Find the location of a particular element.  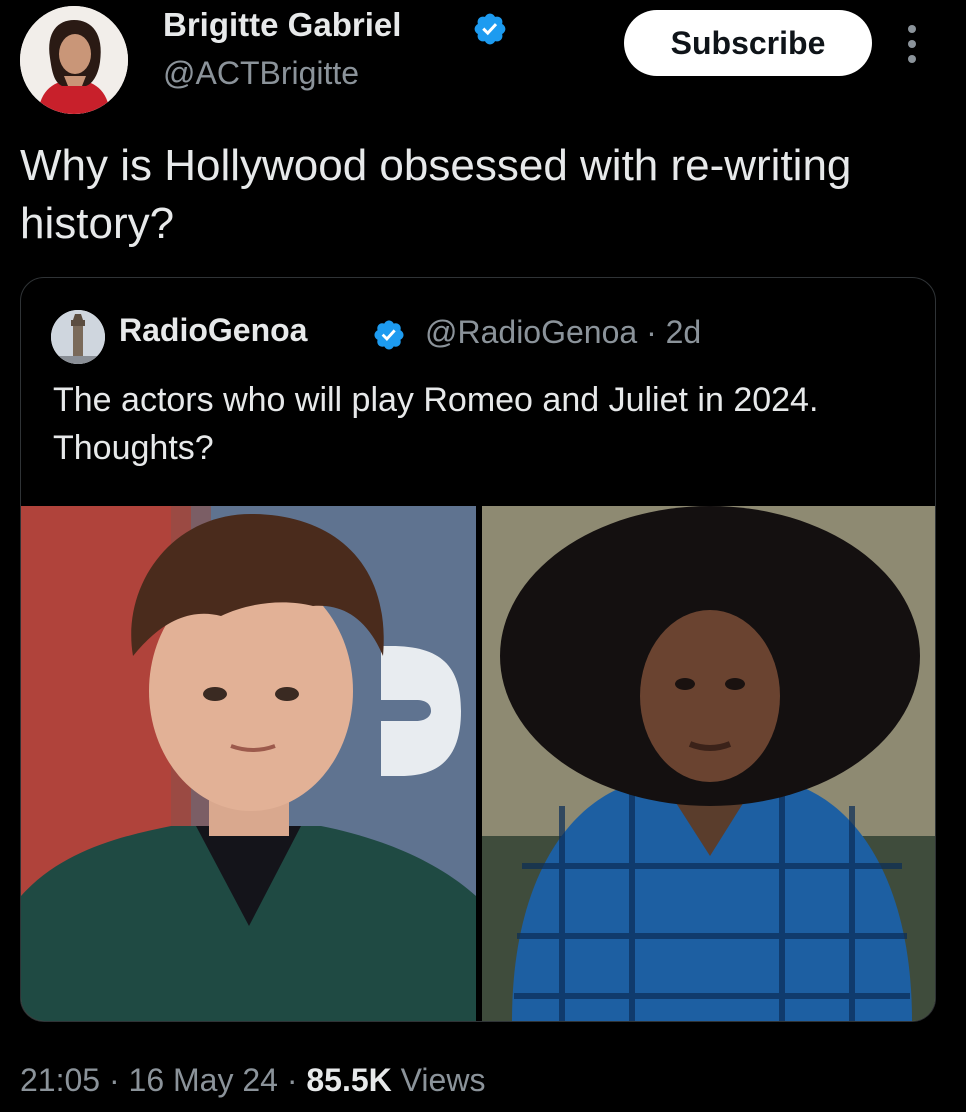

tweet-time: 21:05 is located at coordinates (60, 1080).